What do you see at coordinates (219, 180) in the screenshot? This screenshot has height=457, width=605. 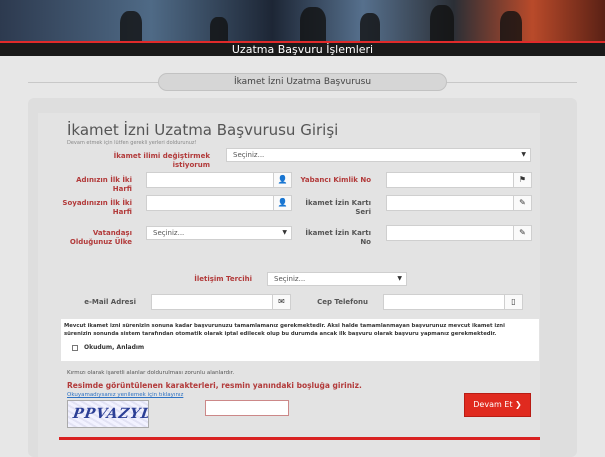 I see `name-initials-input: 👤` at bounding box center [219, 180].